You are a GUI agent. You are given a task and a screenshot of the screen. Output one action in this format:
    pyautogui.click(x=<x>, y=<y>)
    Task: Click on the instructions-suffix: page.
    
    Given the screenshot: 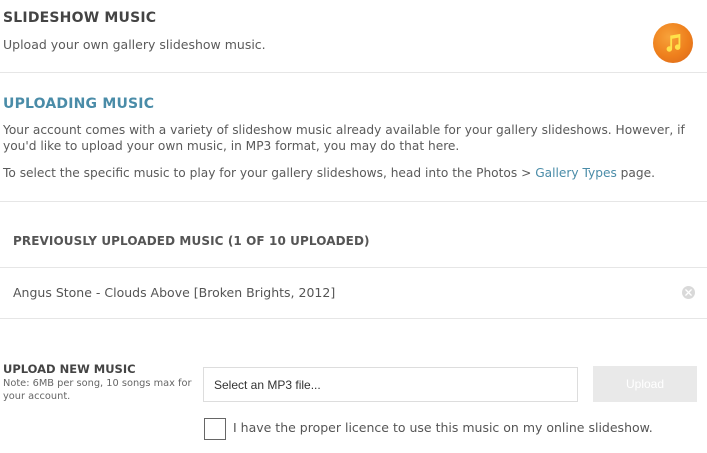 What is the action you would take?
    pyautogui.click(x=635, y=173)
    